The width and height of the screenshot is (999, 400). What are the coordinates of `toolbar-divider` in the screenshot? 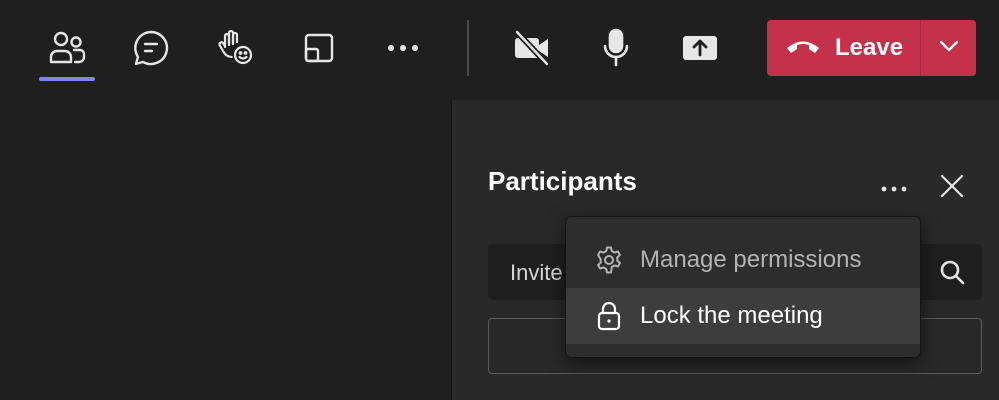 It's located at (468, 48).